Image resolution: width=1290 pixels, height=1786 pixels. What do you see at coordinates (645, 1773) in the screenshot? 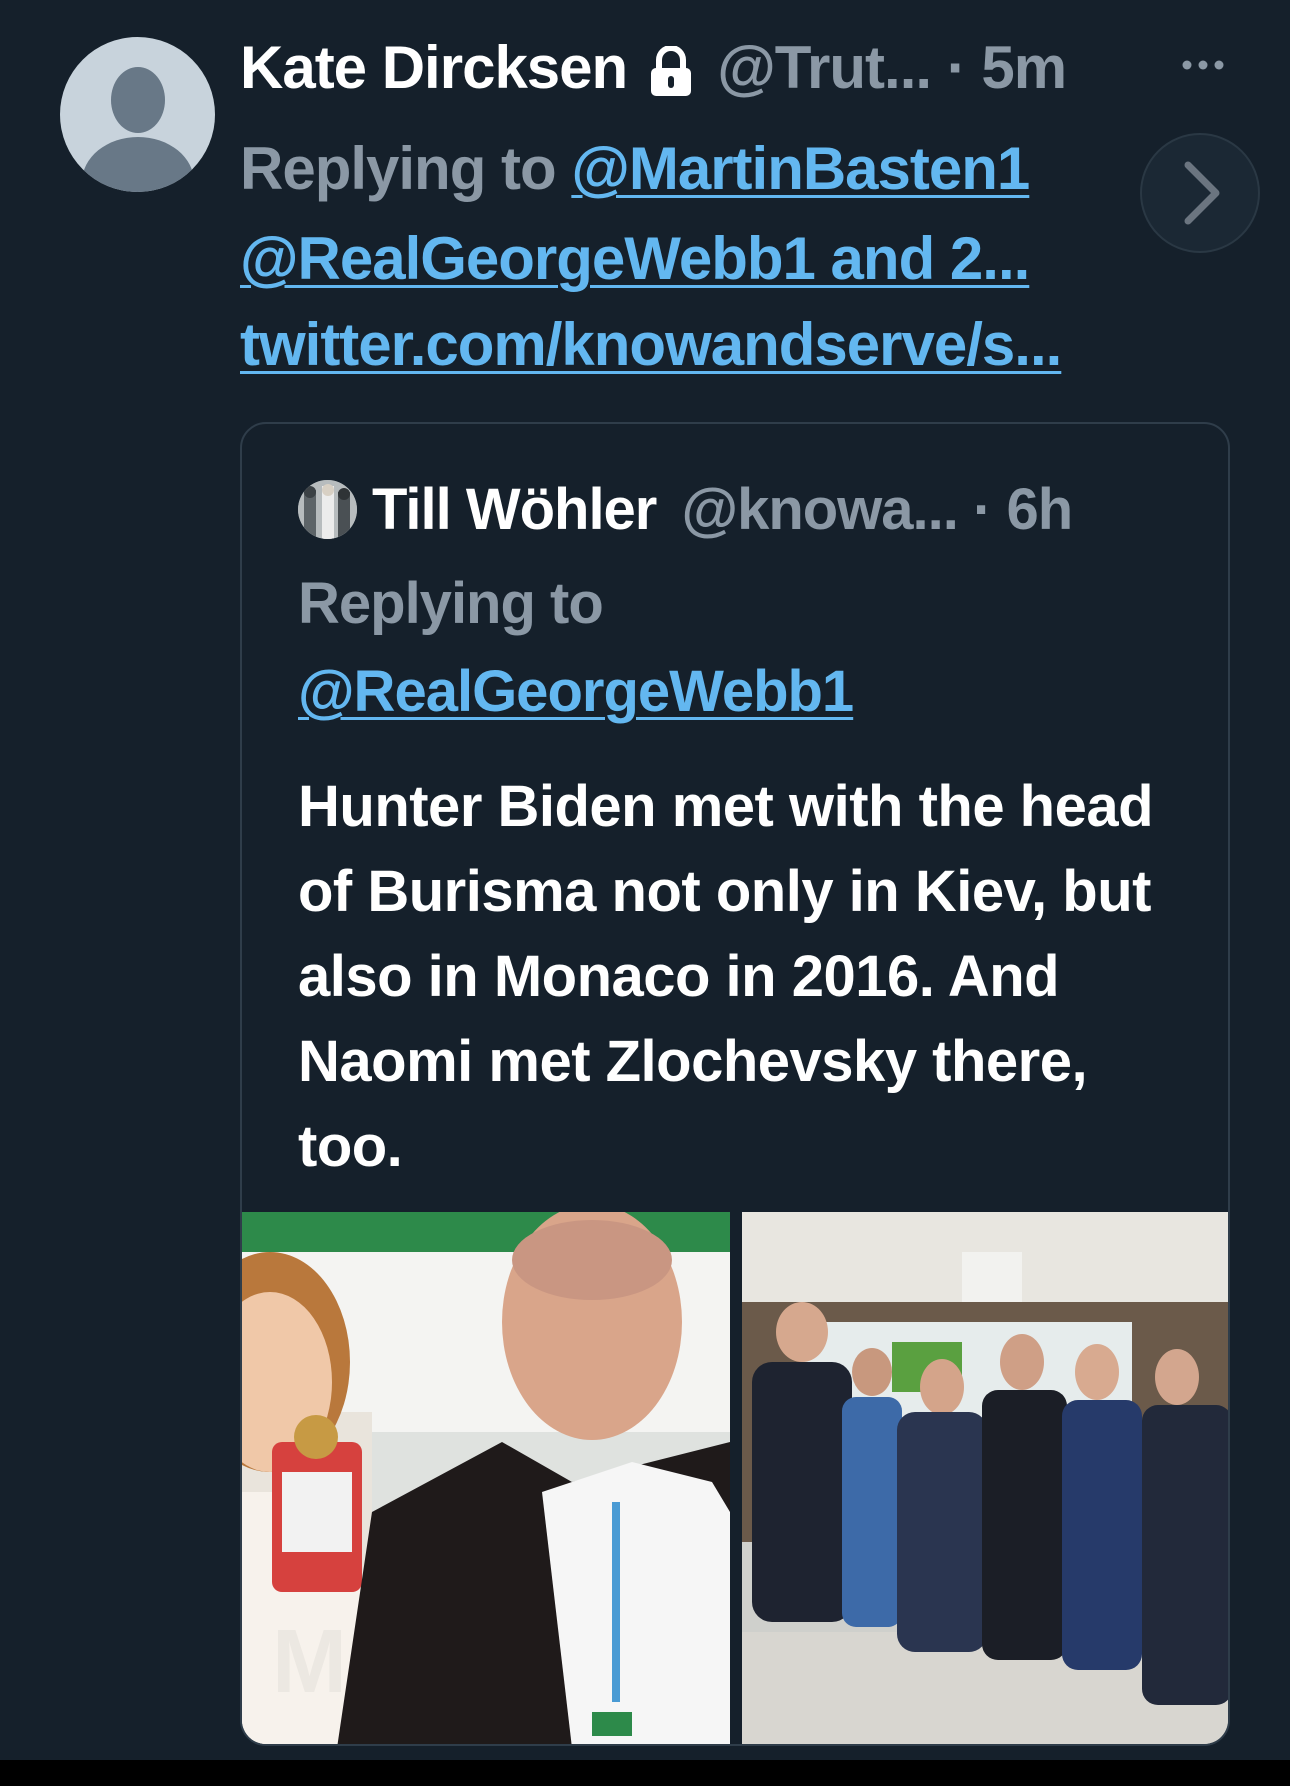
I see `bottom-bar` at bounding box center [645, 1773].